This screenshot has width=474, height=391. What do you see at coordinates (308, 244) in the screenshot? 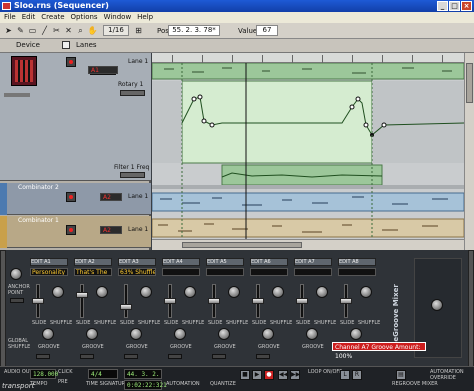
I see `horizontal-scrollbar` at bounding box center [308, 244].